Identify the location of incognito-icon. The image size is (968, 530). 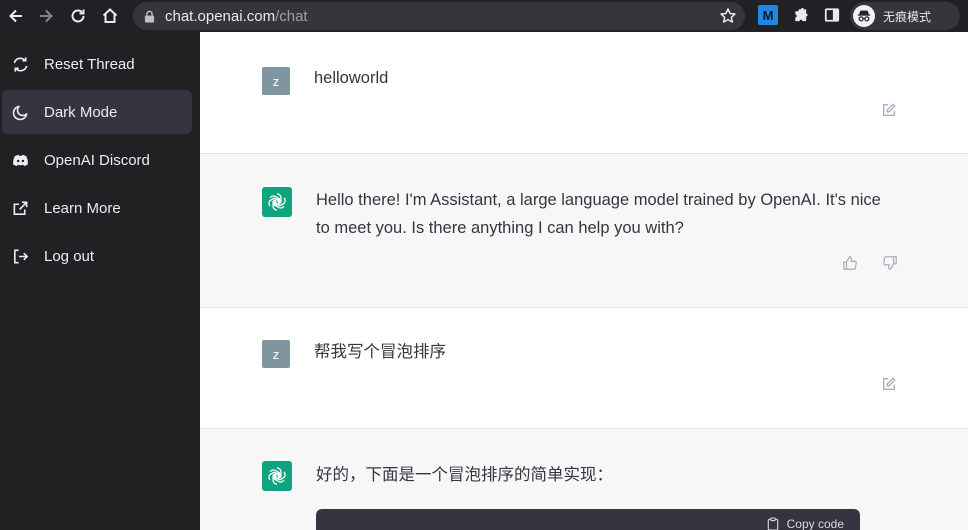
(864, 16).